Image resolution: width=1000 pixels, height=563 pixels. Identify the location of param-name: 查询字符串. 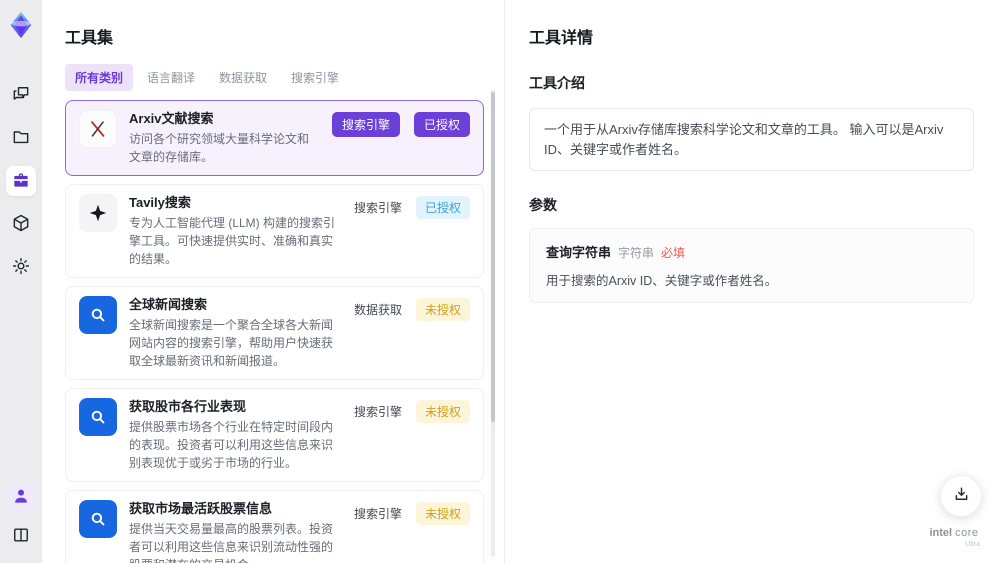
(579, 252).